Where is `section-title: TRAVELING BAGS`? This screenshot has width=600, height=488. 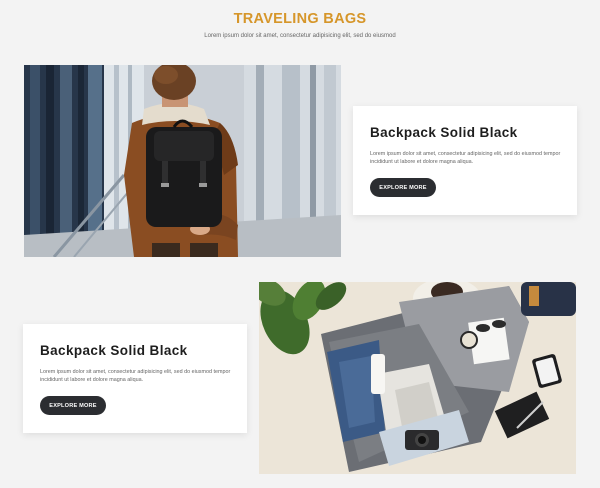 section-title: TRAVELING BAGS is located at coordinates (300, 19).